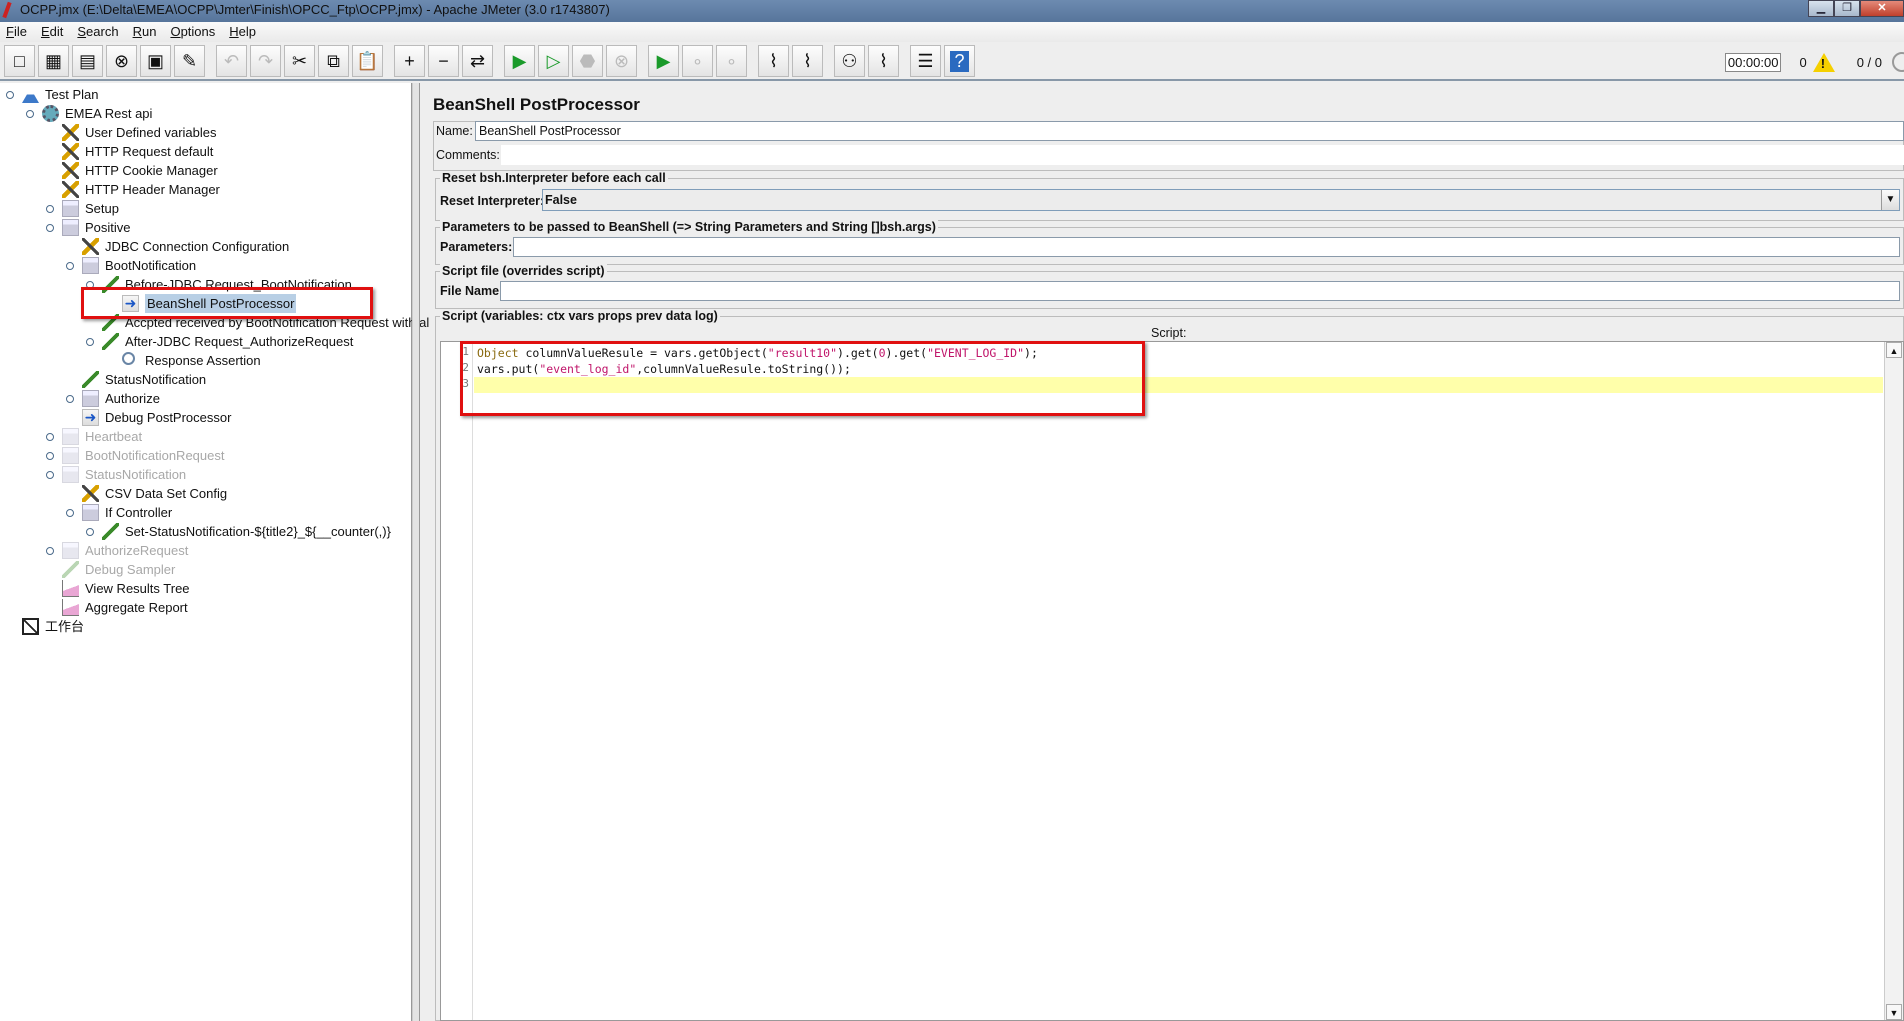 The height and width of the screenshot is (1021, 1904). I want to click on tree-node: JDBC Connection Configuration, so click(206, 246).